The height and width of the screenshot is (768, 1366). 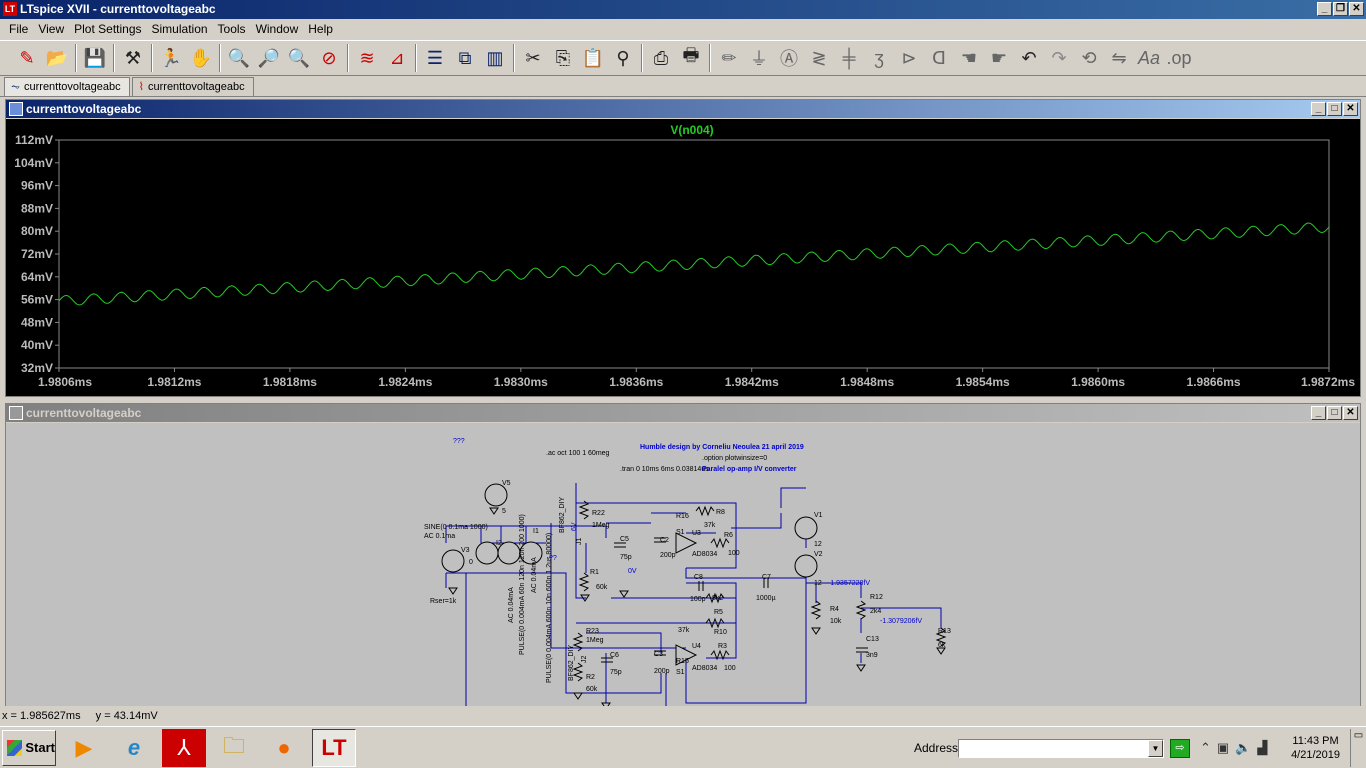 I want to click on schem-label: R8, so click(x=720, y=512).